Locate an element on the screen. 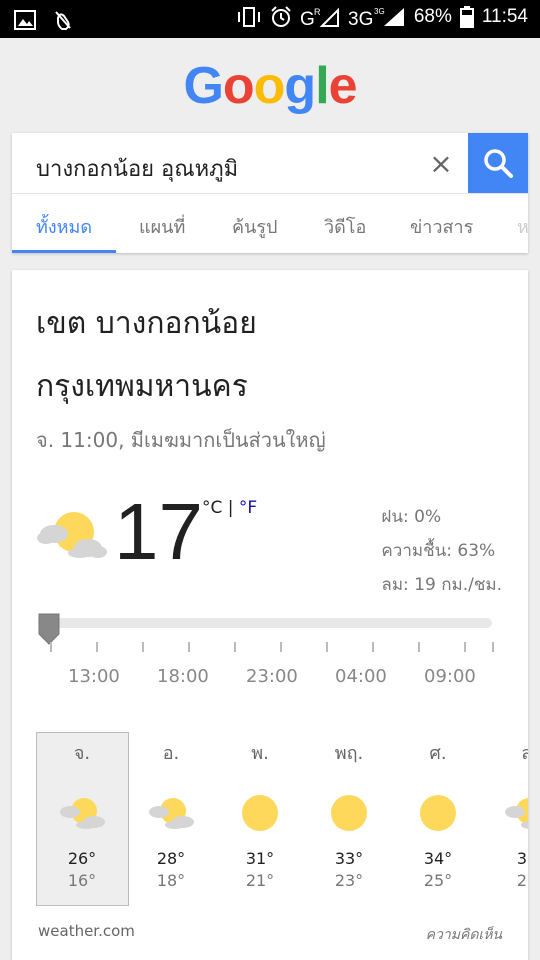  forecast-low: 25° is located at coordinates (438, 880).